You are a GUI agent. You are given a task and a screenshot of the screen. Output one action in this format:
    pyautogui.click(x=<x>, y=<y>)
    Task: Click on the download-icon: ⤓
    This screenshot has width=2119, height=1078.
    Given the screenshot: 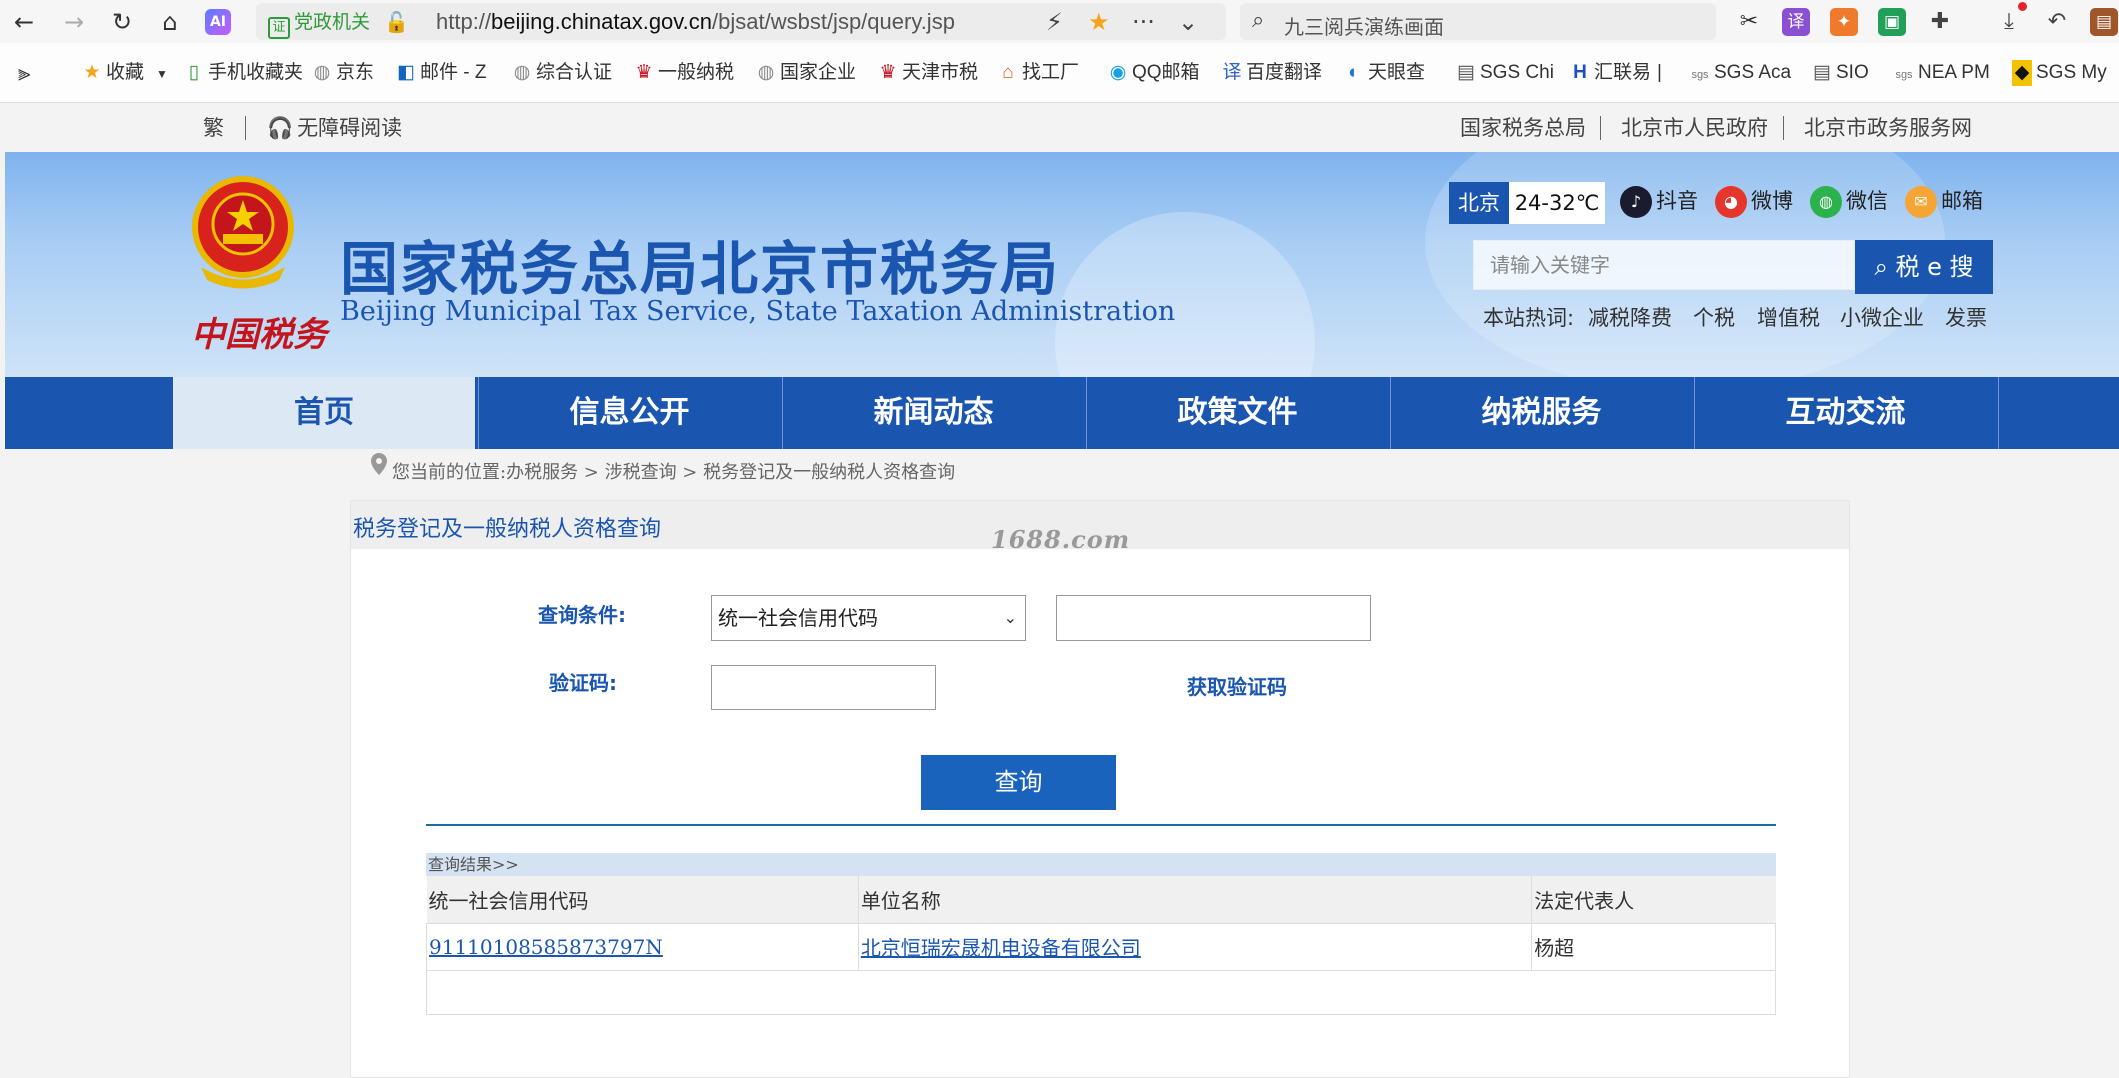 What is the action you would take?
    pyautogui.click(x=2009, y=22)
    